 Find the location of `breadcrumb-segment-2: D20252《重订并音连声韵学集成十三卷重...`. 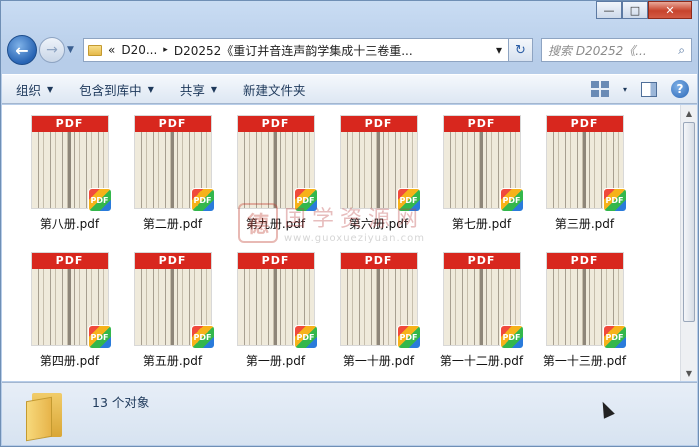

breadcrumb-segment-2: D20252《重订并音连声韵学集成十三卷重... is located at coordinates (332, 50).